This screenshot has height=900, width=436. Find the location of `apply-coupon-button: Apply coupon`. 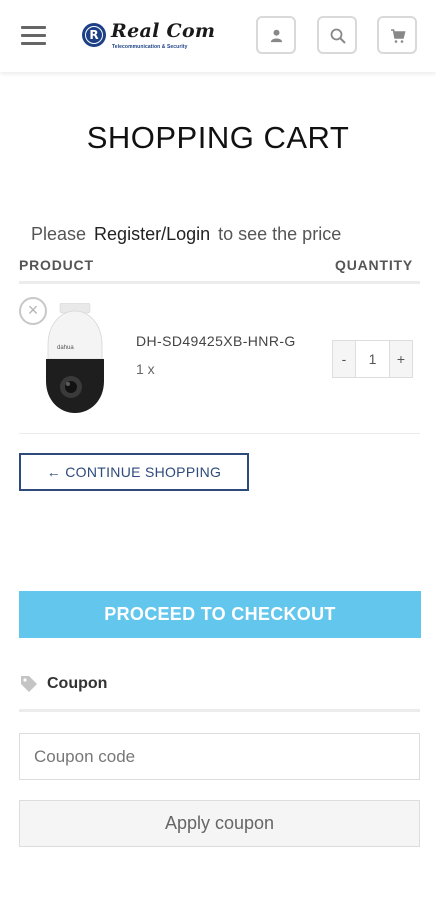

apply-coupon-button: Apply coupon is located at coordinates (219, 823).